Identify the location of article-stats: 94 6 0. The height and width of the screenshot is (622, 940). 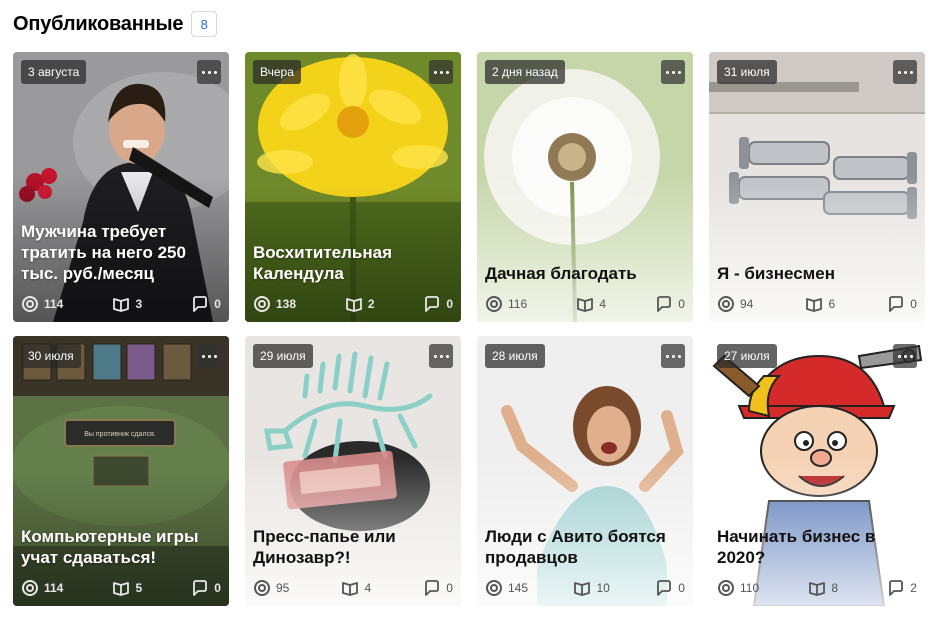
(817, 304).